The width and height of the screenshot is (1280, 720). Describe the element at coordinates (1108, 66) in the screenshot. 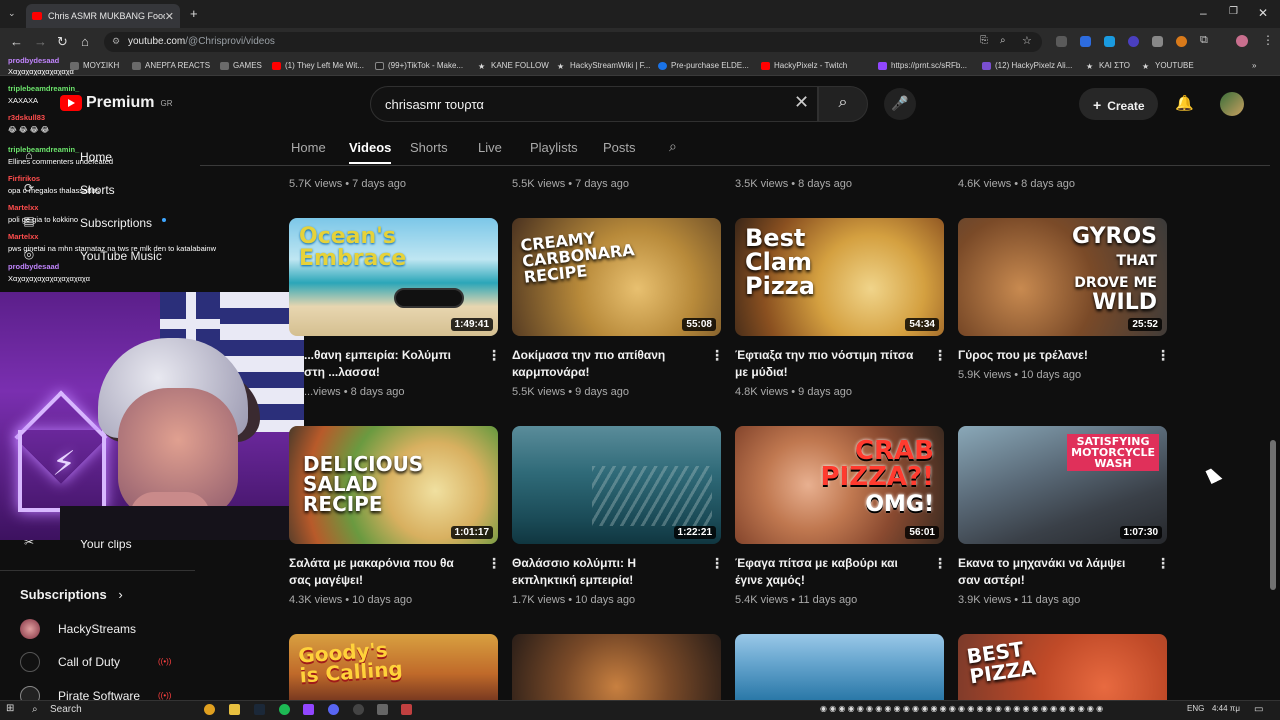

I see `bookmark-item: ★ ΚΑΙ ΣΤΟ` at that location.